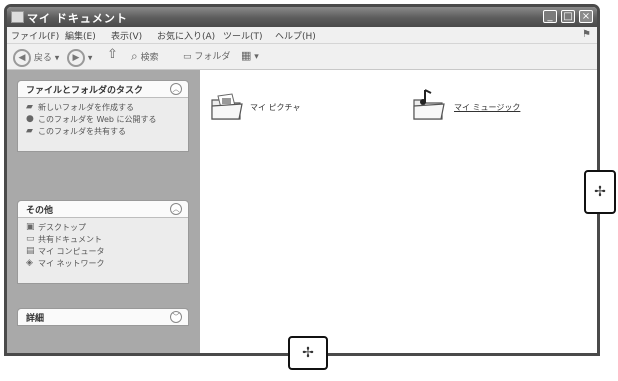 This screenshot has width=618, height=381. What do you see at coordinates (586, 16) in the screenshot?
I see `close-button: ×` at bounding box center [586, 16].